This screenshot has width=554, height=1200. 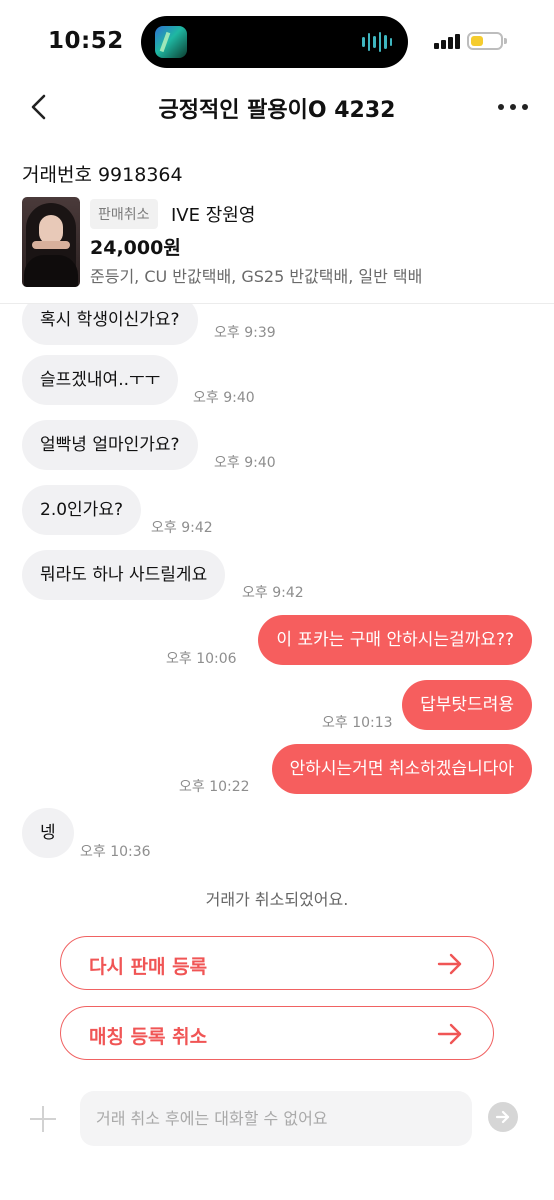 What do you see at coordinates (135, 248) in the screenshot?
I see `product-price: 24,000원` at bounding box center [135, 248].